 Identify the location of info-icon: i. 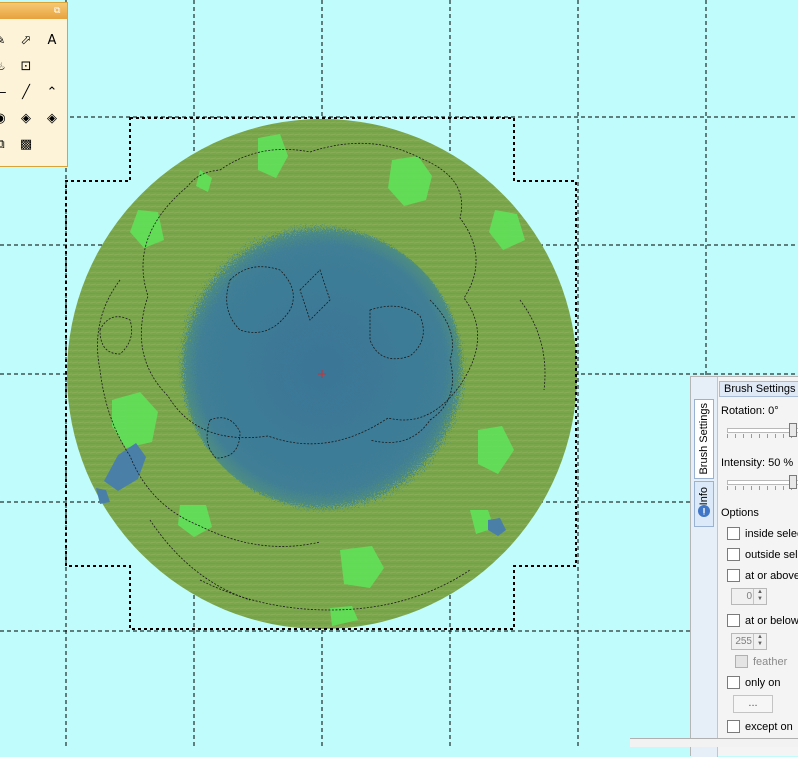
(704, 511).